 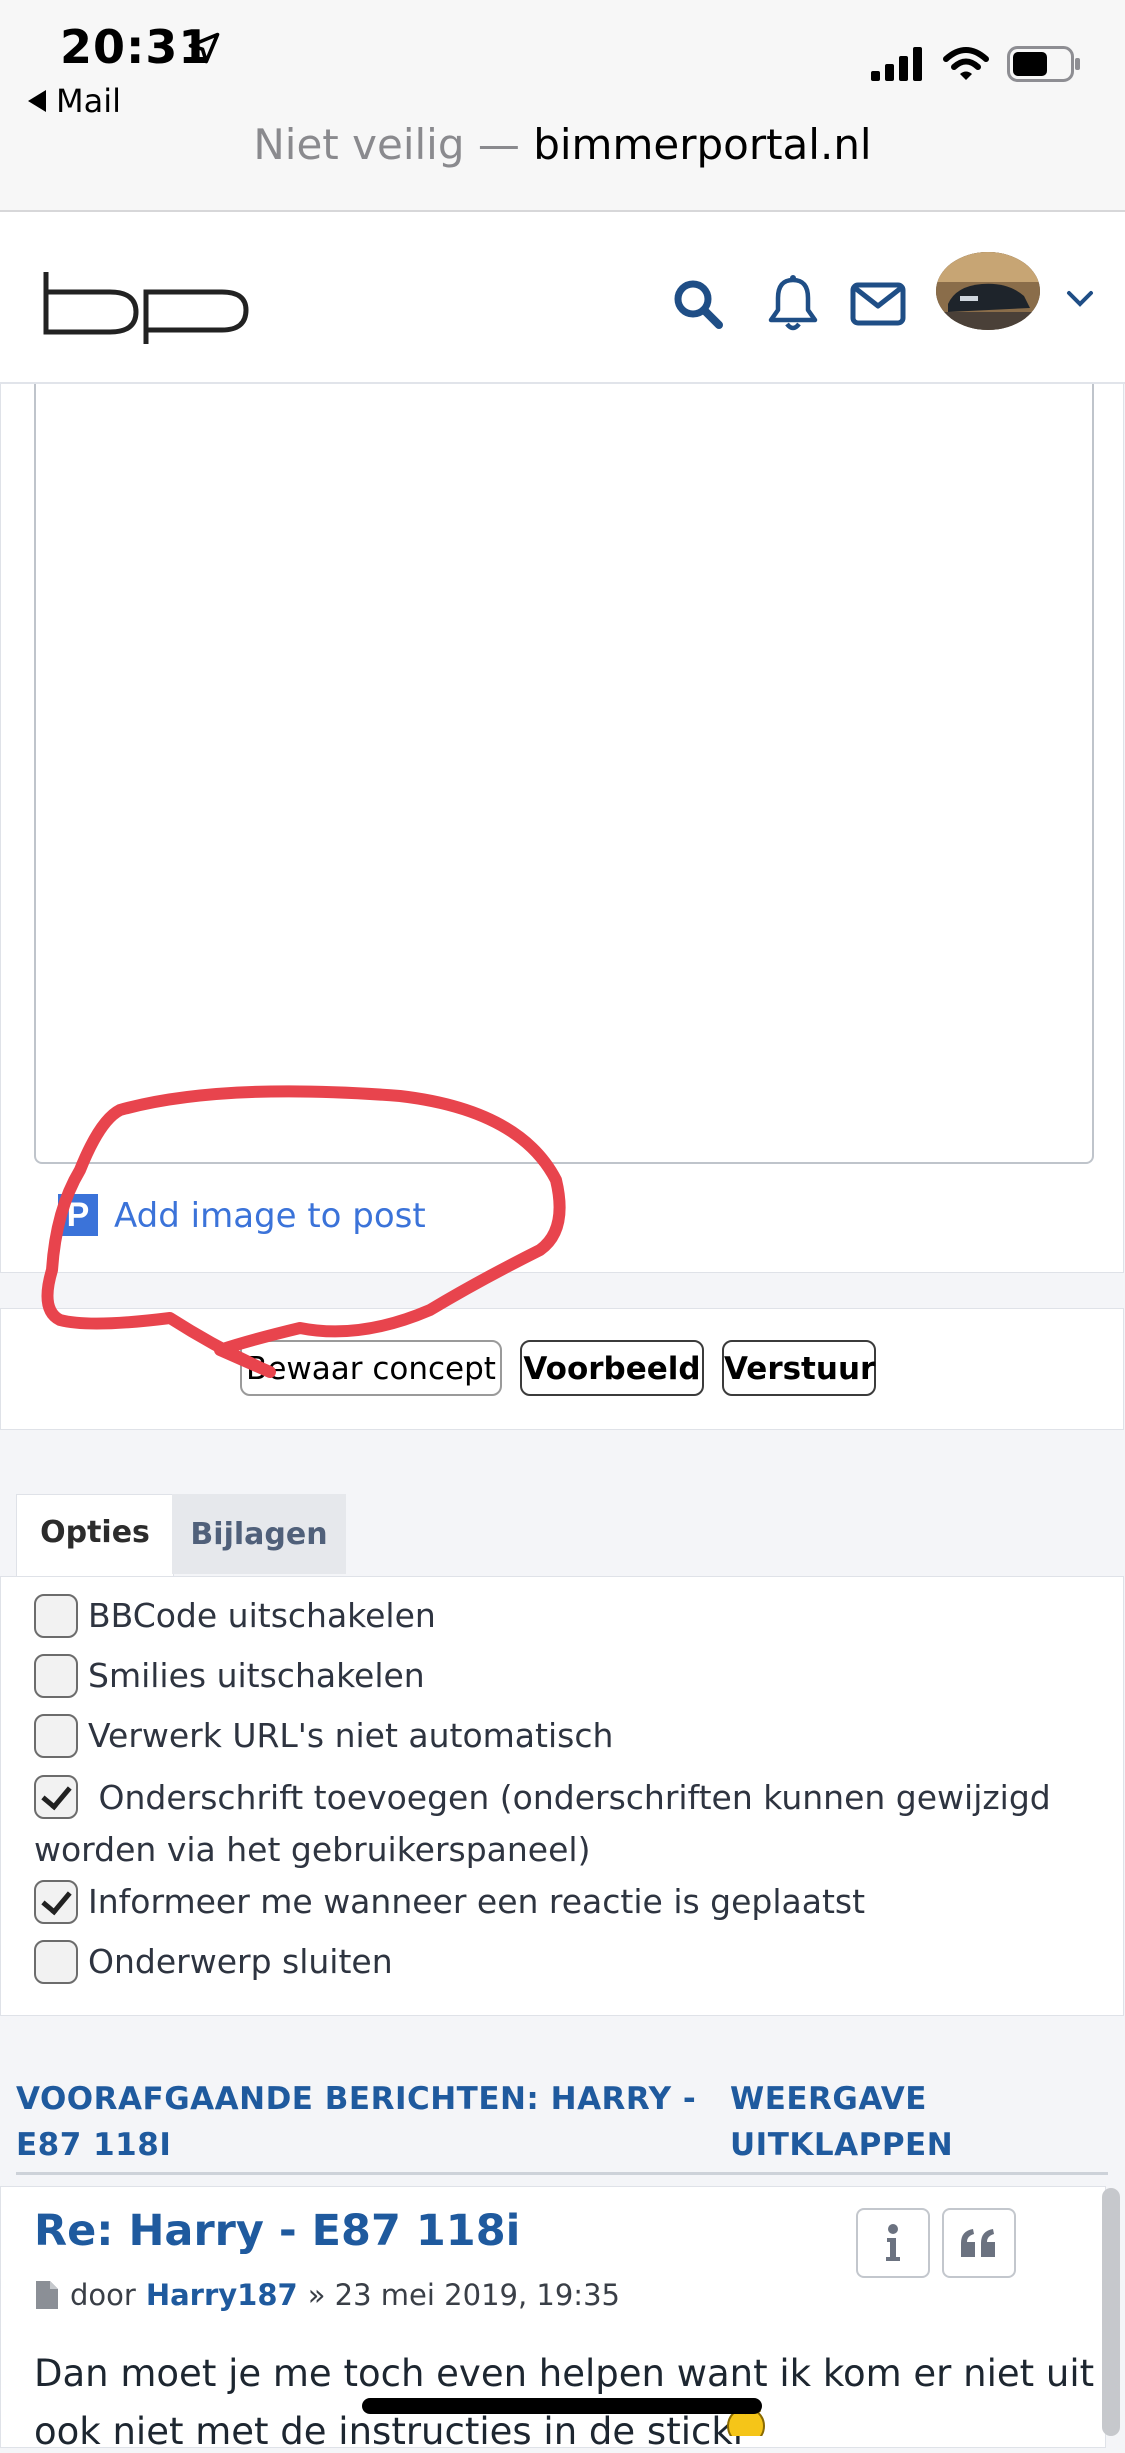 I want to click on post-author-link: Harry187, so click(x=222, y=2295).